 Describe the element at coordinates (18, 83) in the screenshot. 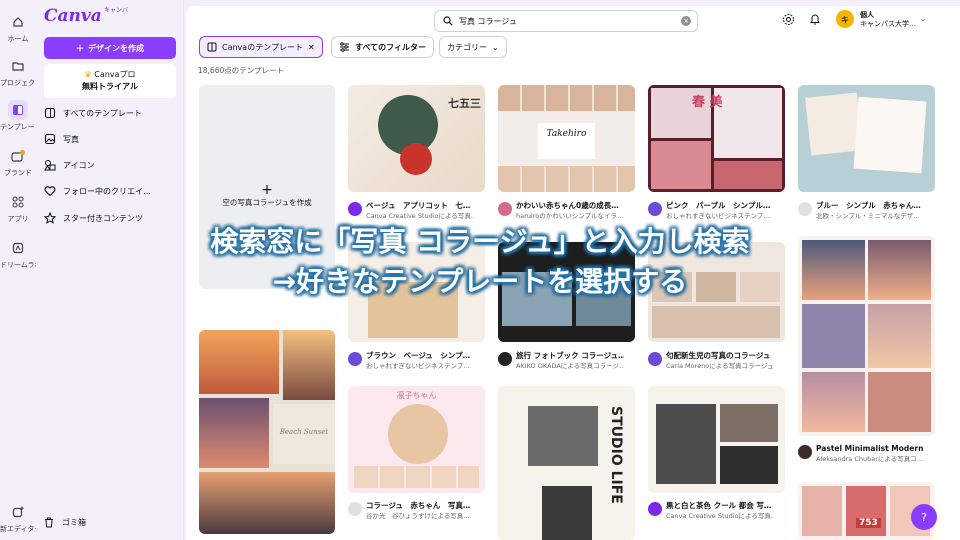

I see `rail-label: プロジェクト` at that location.